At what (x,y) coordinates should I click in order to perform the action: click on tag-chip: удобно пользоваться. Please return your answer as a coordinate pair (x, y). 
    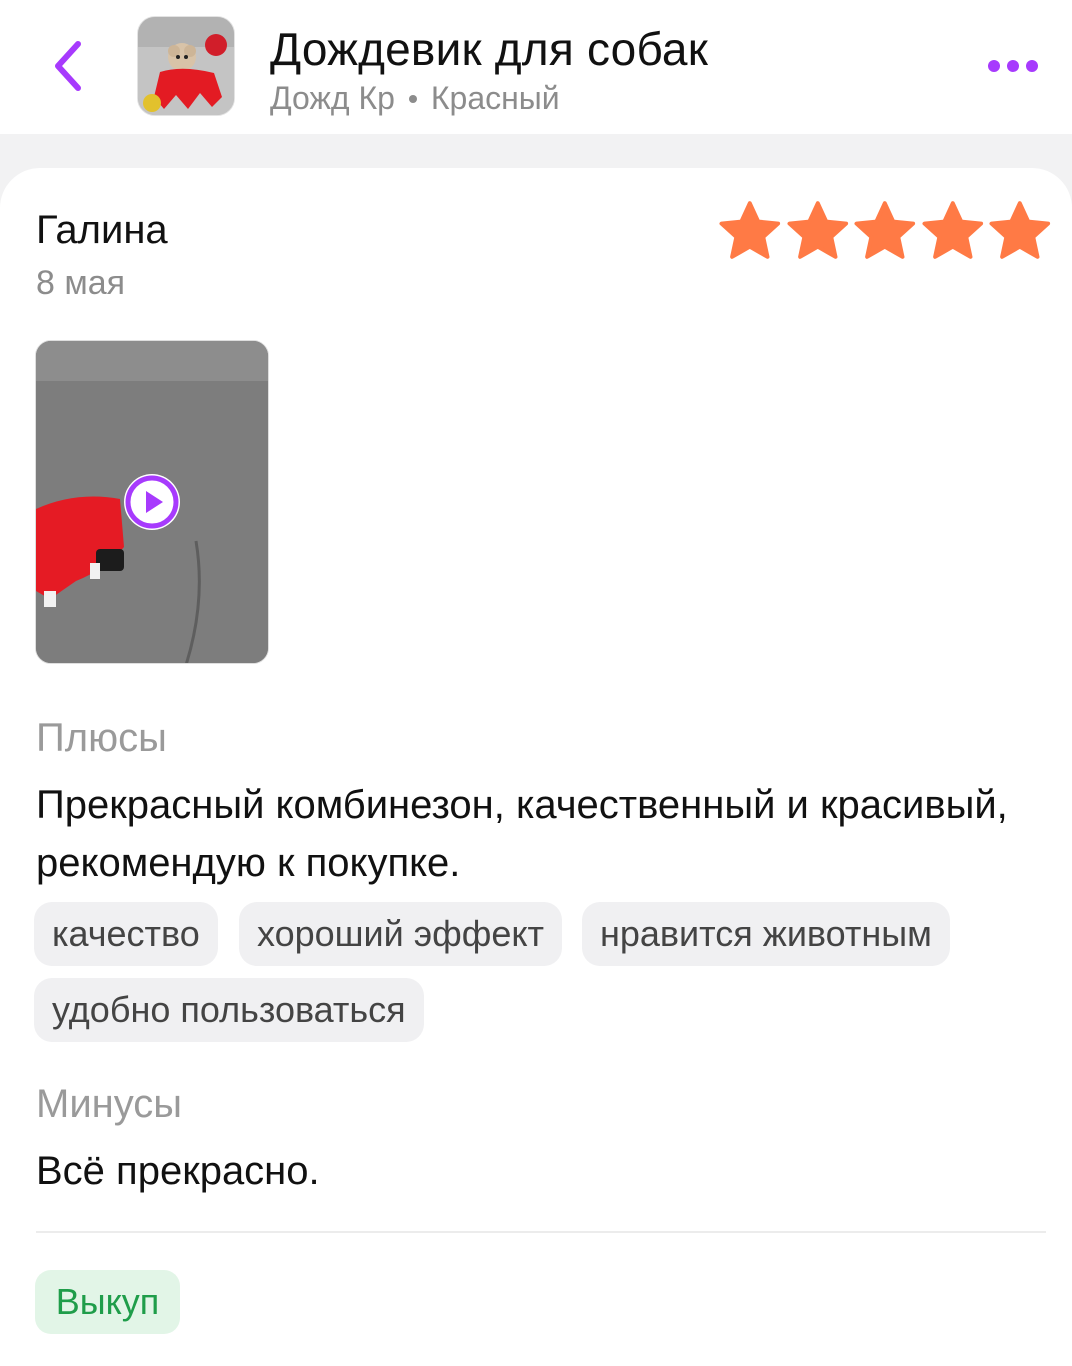
    Looking at the image, I should click on (229, 1010).